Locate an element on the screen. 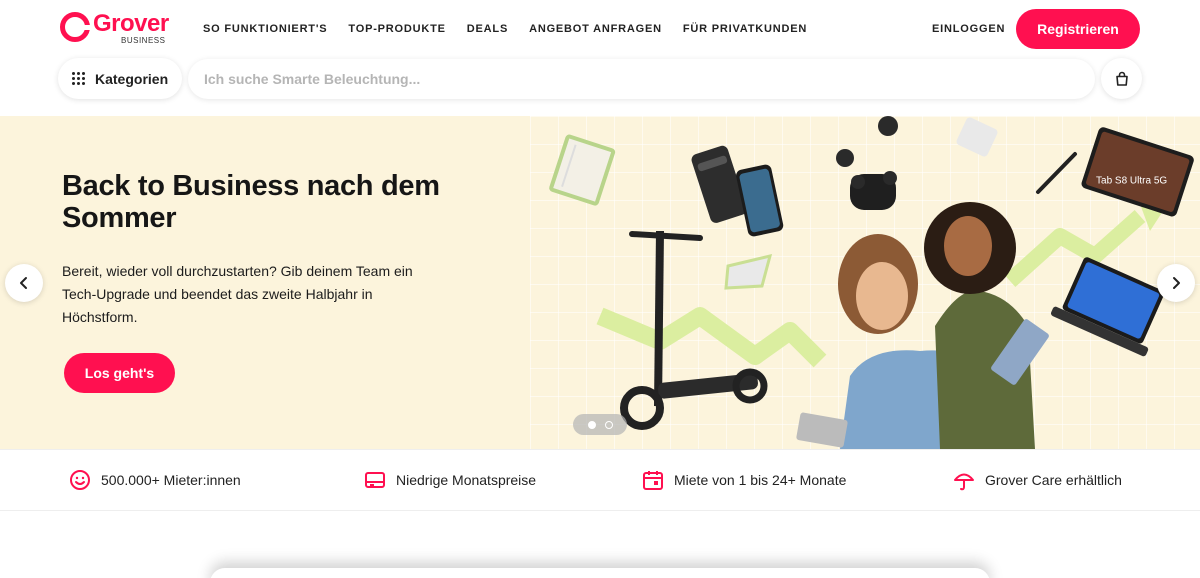 This screenshot has height=578, width=1200. carousel-prev-button is located at coordinates (24, 283).